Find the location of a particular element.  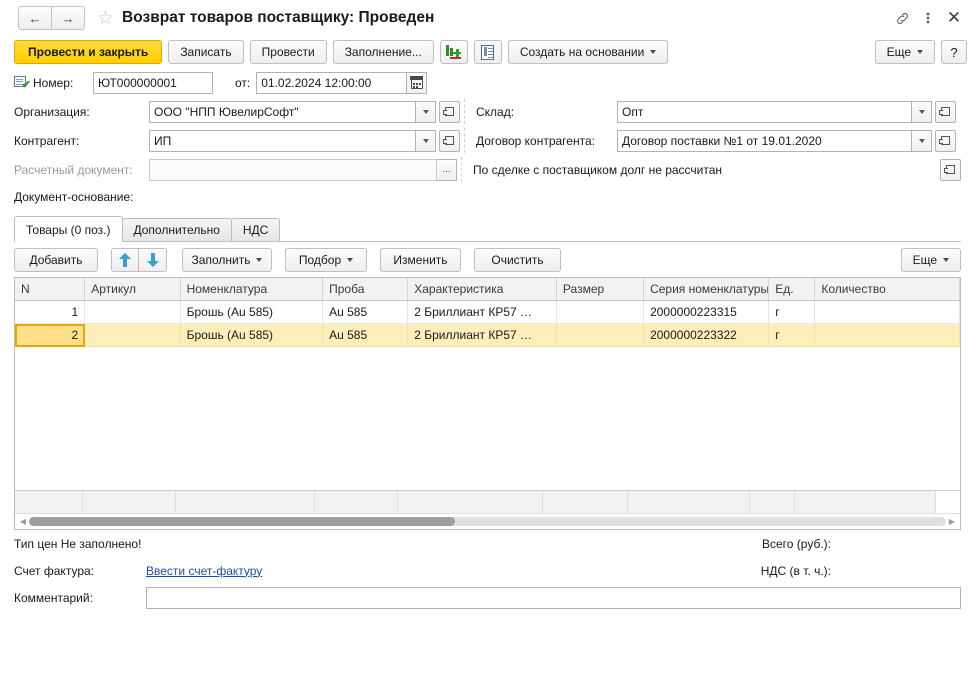

counterparty-select-button is located at coordinates (449, 140).